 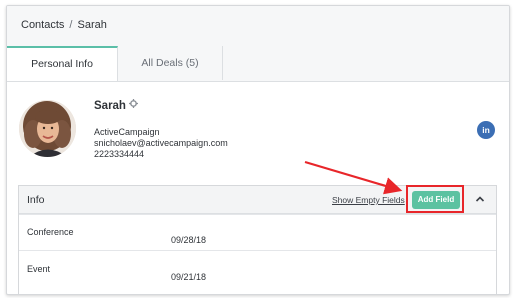 I want to click on tab-bar: Personal Info All Deals (5), so click(x=258, y=64).